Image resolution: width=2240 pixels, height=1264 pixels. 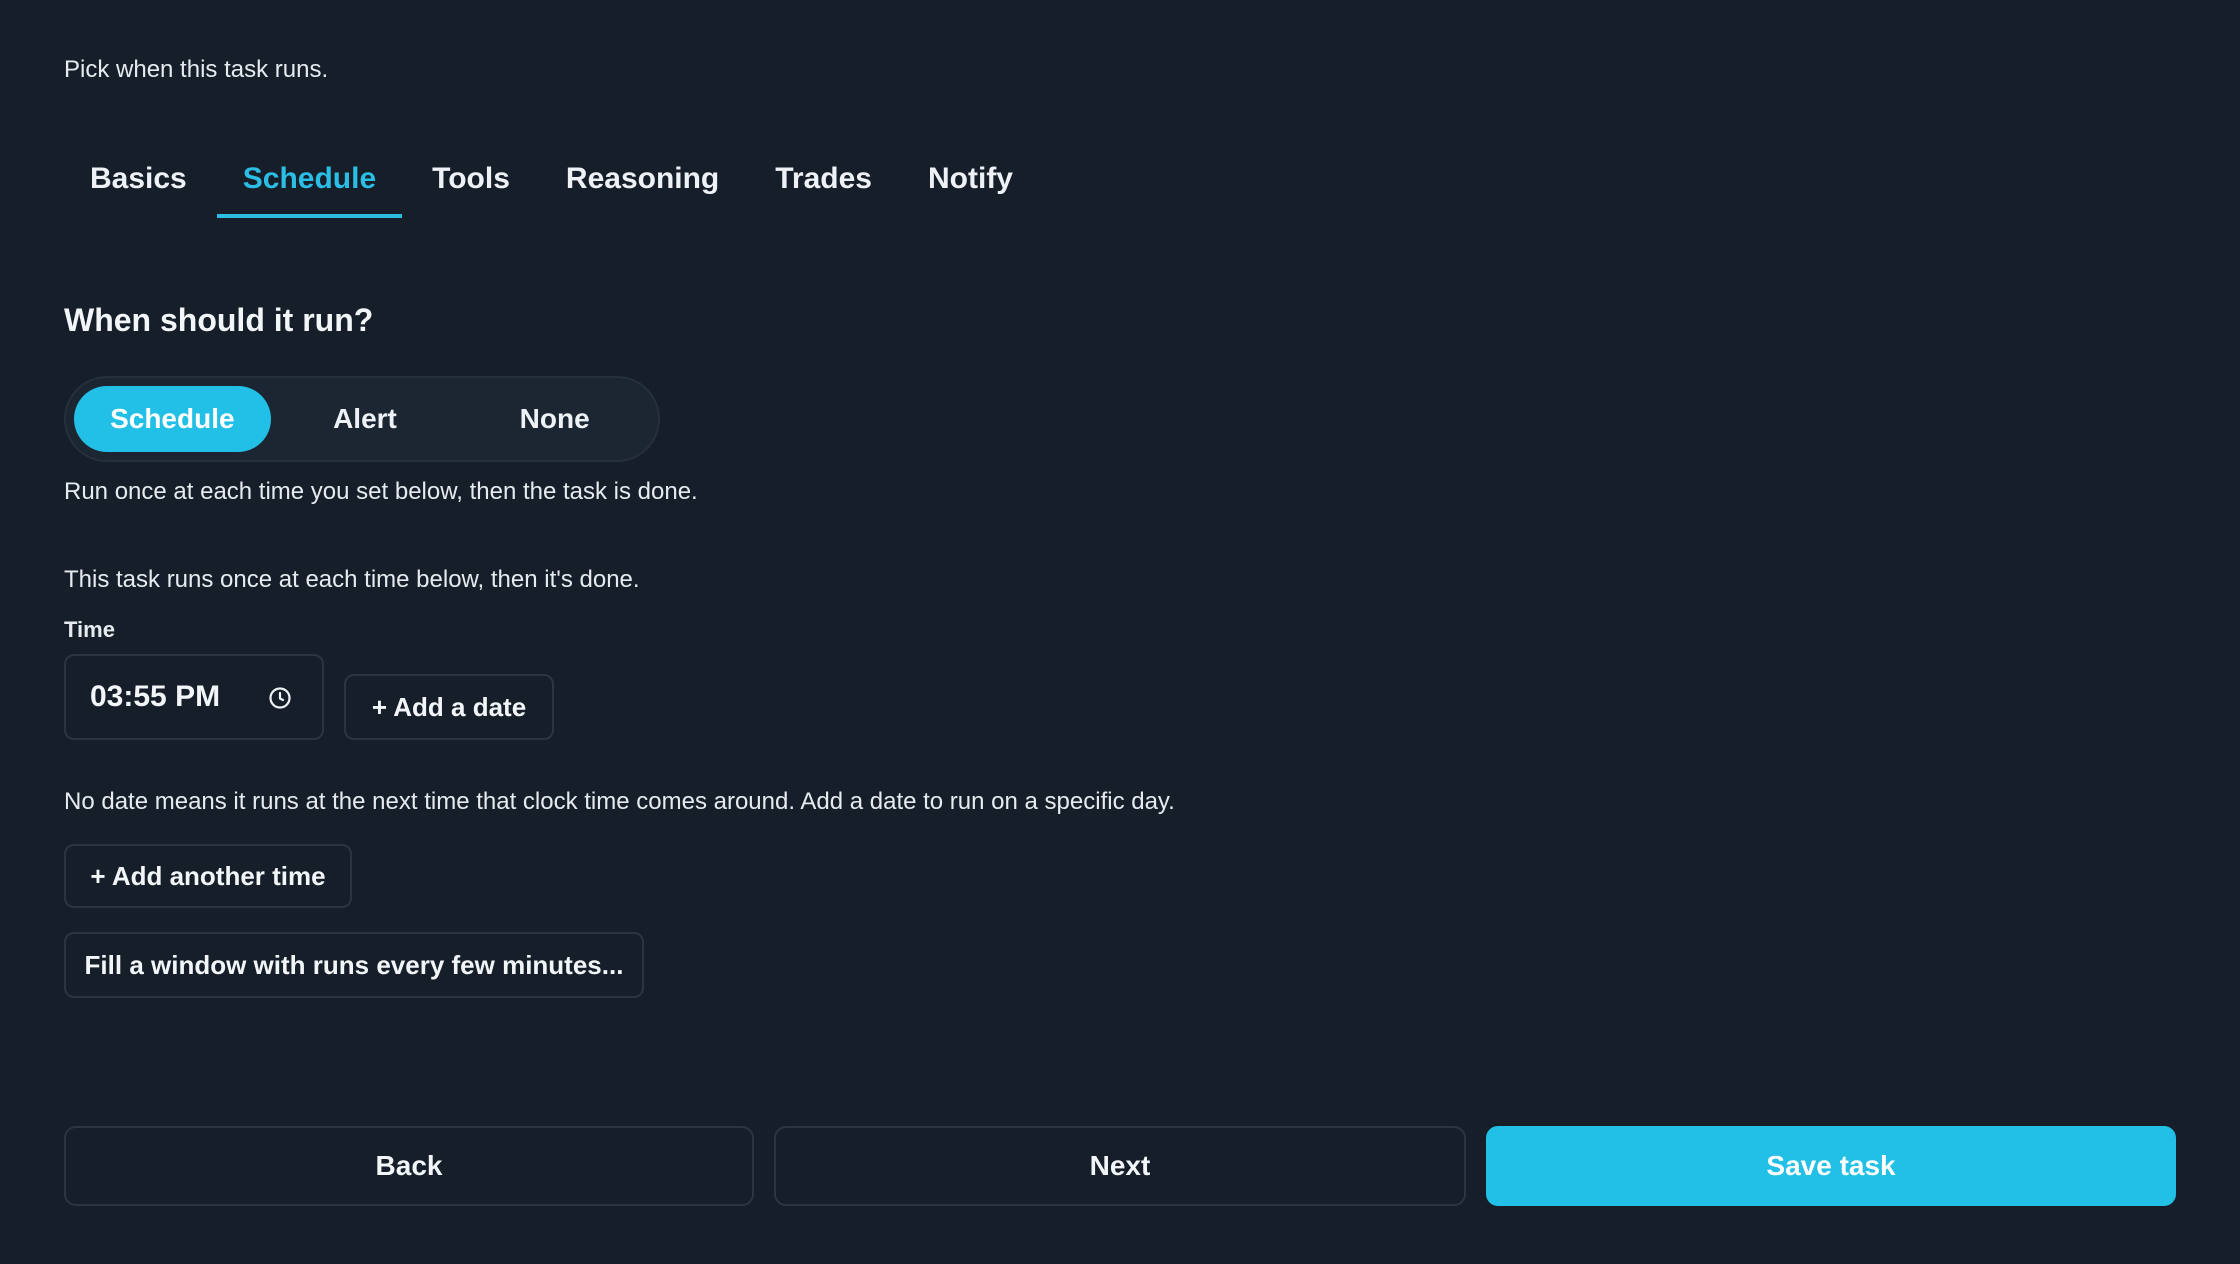 What do you see at coordinates (196, 69) in the screenshot?
I see `page-subtitle: Pick when this task runs.` at bounding box center [196, 69].